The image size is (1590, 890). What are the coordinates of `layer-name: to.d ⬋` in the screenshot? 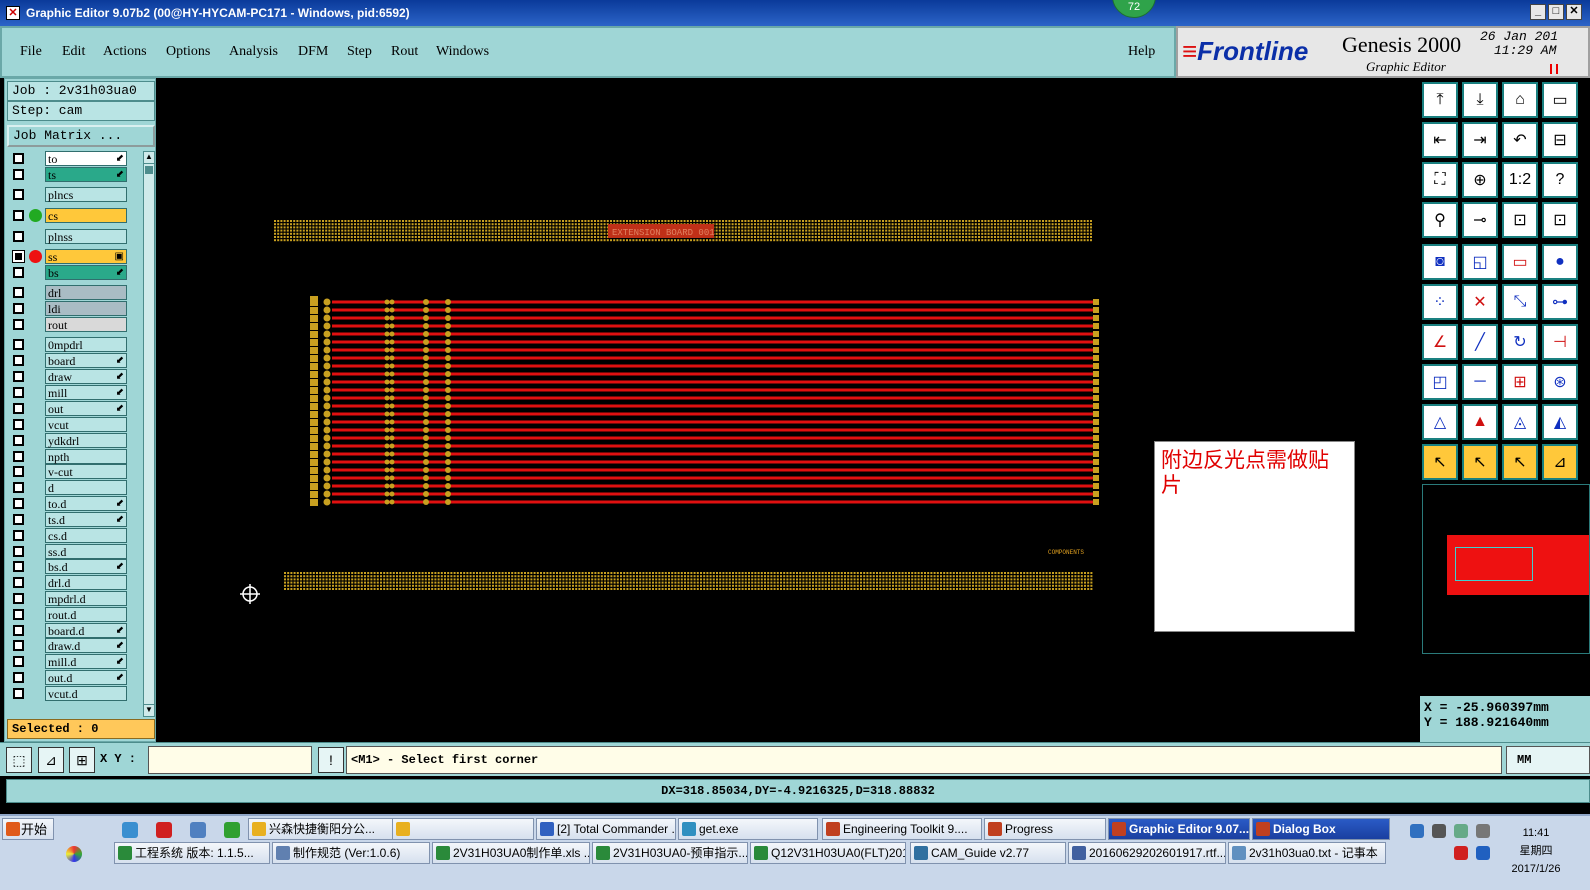 It's located at (86, 503).